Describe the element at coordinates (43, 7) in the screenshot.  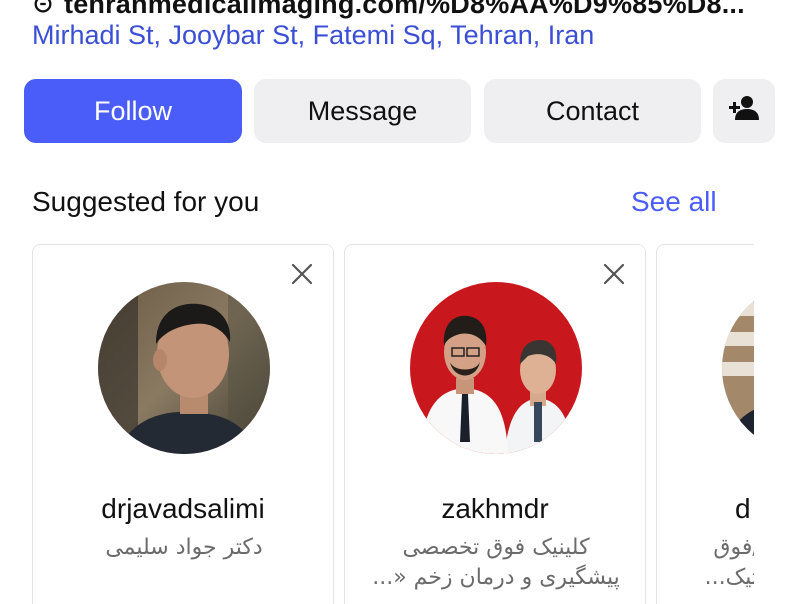
I see `link-icon` at that location.